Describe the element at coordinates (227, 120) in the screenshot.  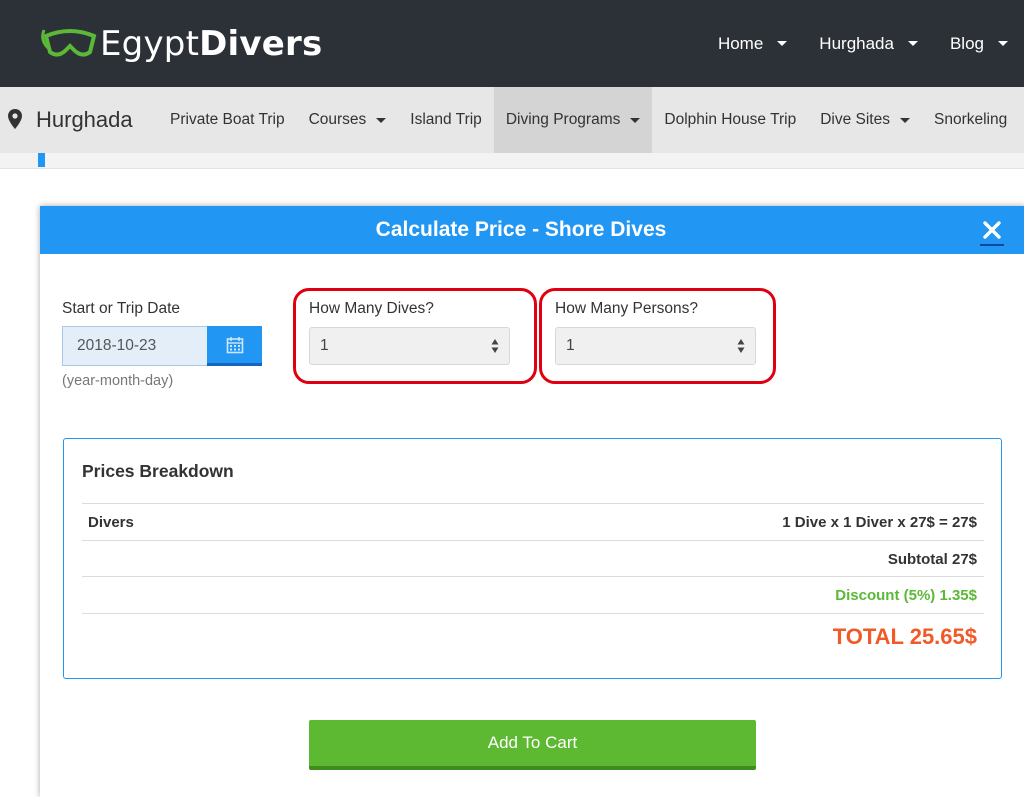
I see `subnav-private-boat-trip: Private Boat Trip` at that location.